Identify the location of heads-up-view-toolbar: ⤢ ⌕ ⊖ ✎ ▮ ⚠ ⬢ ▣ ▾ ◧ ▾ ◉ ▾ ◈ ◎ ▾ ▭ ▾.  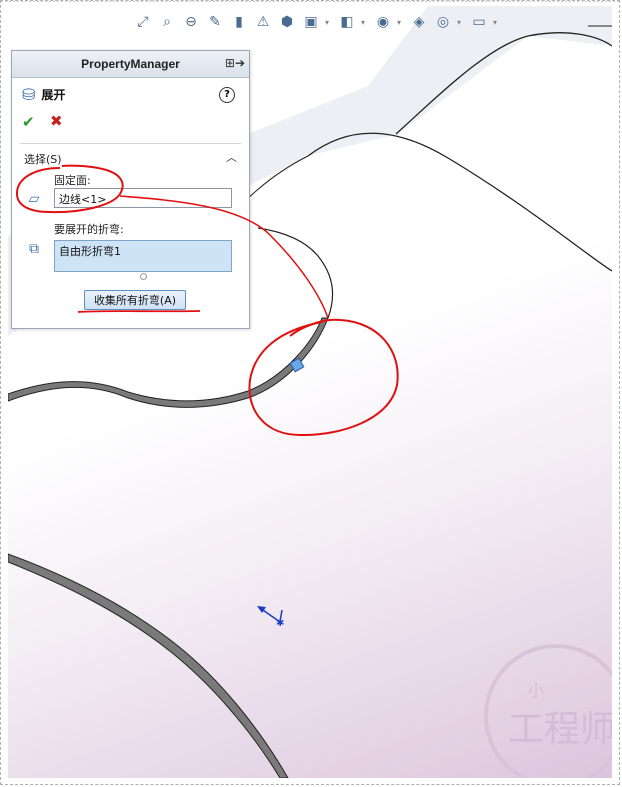
(343, 22).